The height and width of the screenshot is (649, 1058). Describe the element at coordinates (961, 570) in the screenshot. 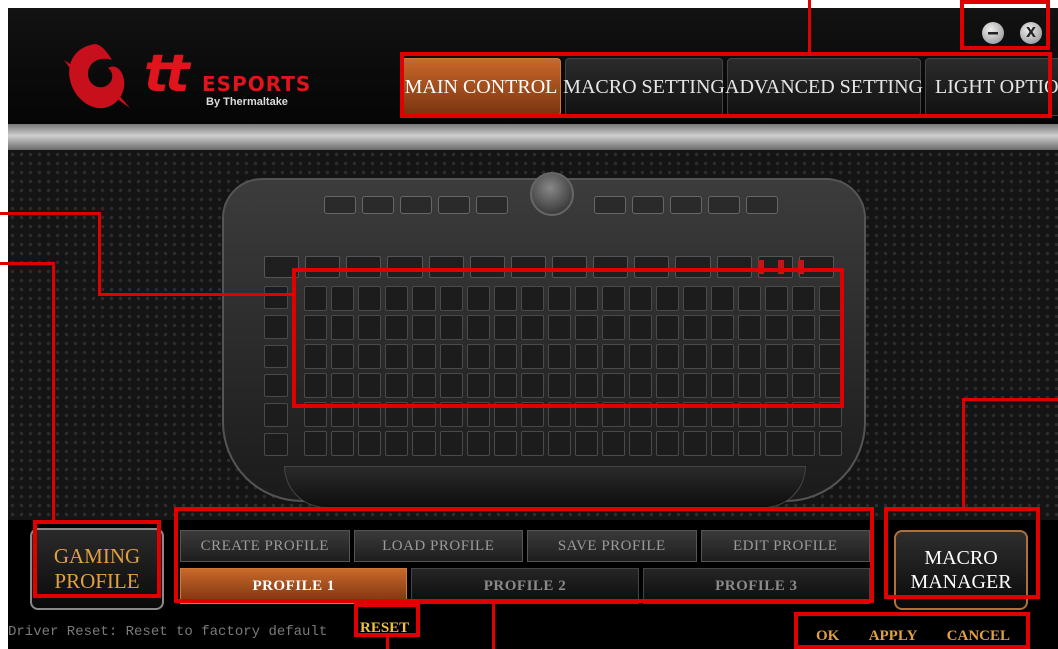

I see `macro-manager-button: MACRO MANAGER` at that location.